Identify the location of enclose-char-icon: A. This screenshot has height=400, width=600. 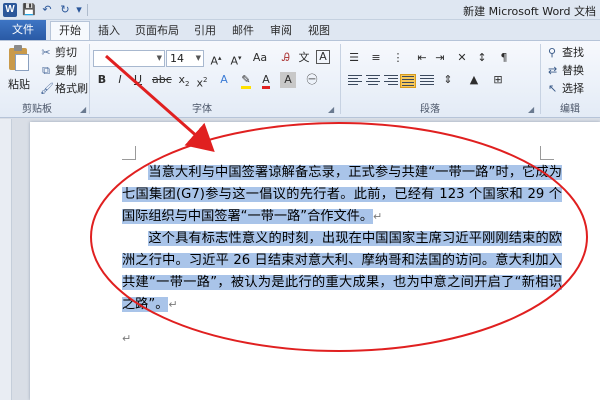
(323, 57).